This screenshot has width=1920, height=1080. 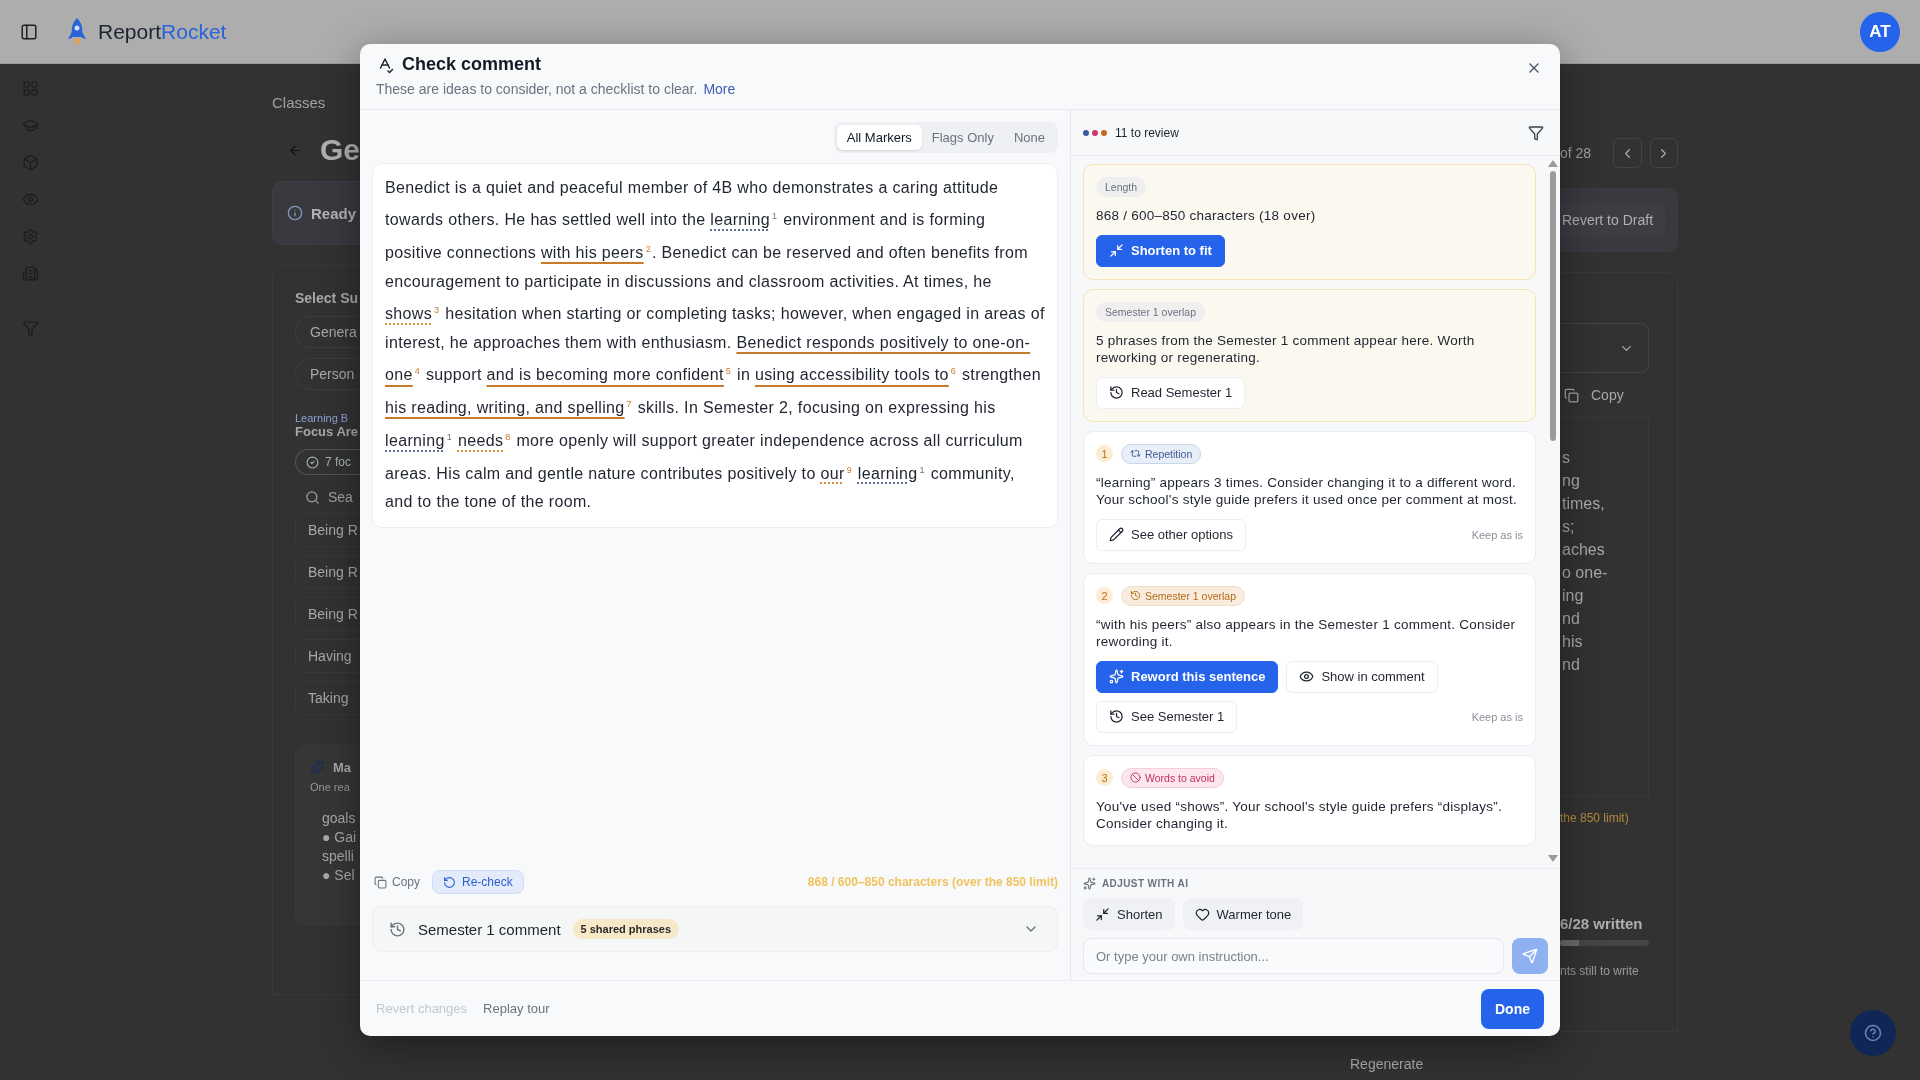 What do you see at coordinates (295, 213) in the screenshot?
I see `info-icon` at bounding box center [295, 213].